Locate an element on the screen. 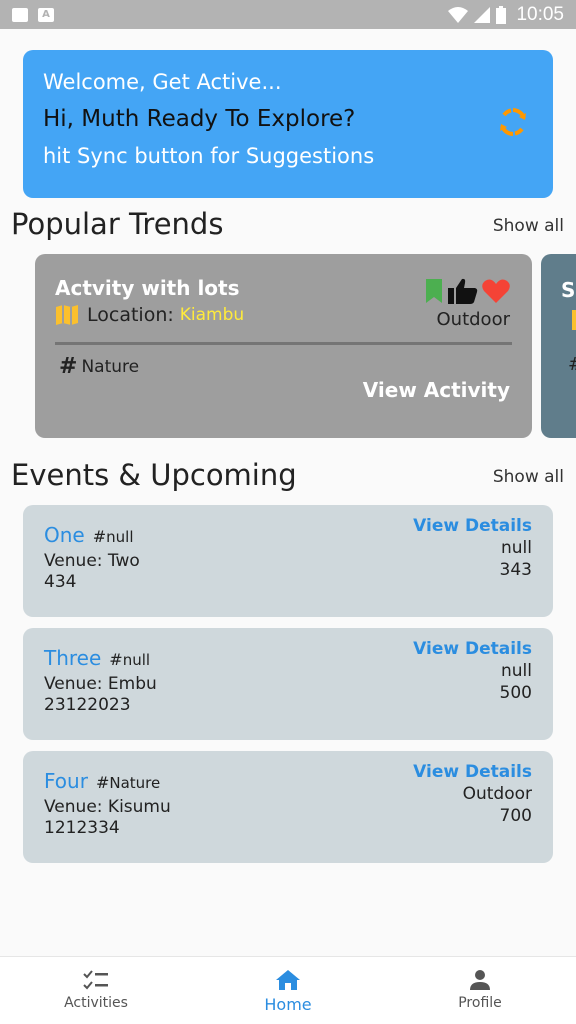 The width and height of the screenshot is (576, 1024). event-category: Outdoor is located at coordinates (497, 794).